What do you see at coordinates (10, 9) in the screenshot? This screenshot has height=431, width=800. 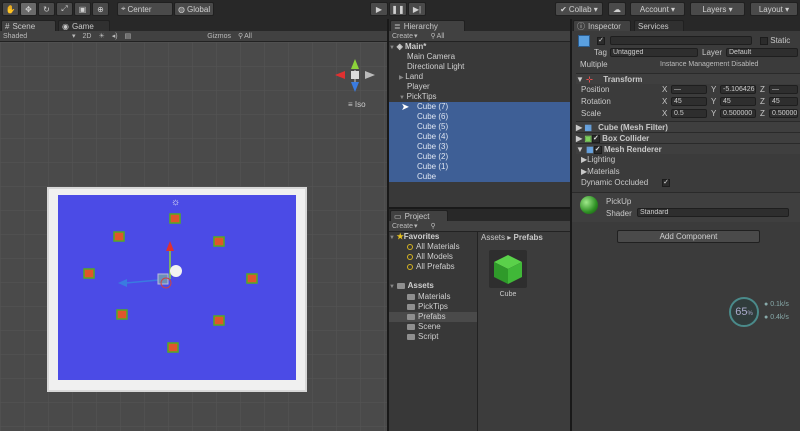 I see `hand-tool-icon: ✋` at bounding box center [10, 9].